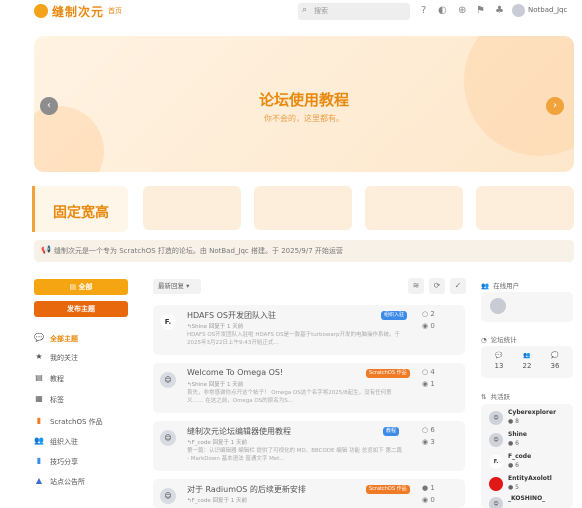 Image resolution: width=582 pixels, height=508 pixels. What do you see at coordinates (81, 309) in the screenshot?
I see `new-topic-button: 发布主题` at bounding box center [81, 309].